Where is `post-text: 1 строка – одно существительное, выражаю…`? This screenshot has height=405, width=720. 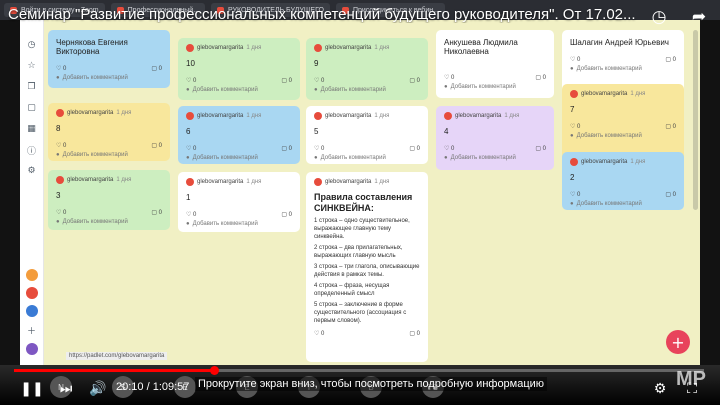 post-text: 1 строка – одно существительное, выражаю… is located at coordinates (362, 229).